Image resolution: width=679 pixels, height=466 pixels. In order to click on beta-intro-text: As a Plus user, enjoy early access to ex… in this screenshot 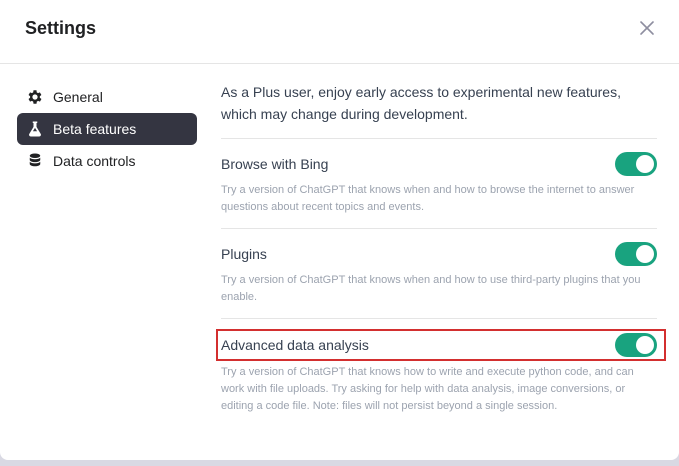, I will do `click(439, 110)`.